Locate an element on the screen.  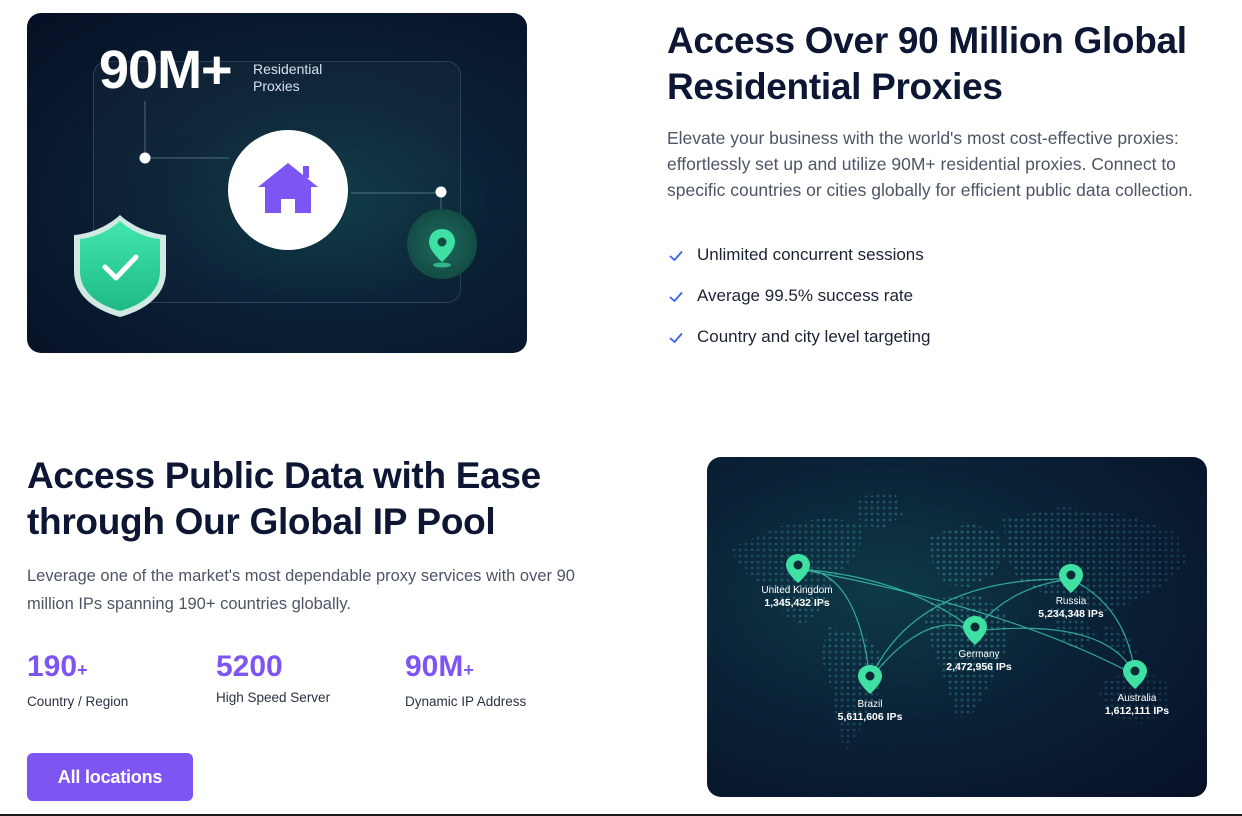
stat-servers: 5200 High Speed Server is located at coordinates (273, 678).